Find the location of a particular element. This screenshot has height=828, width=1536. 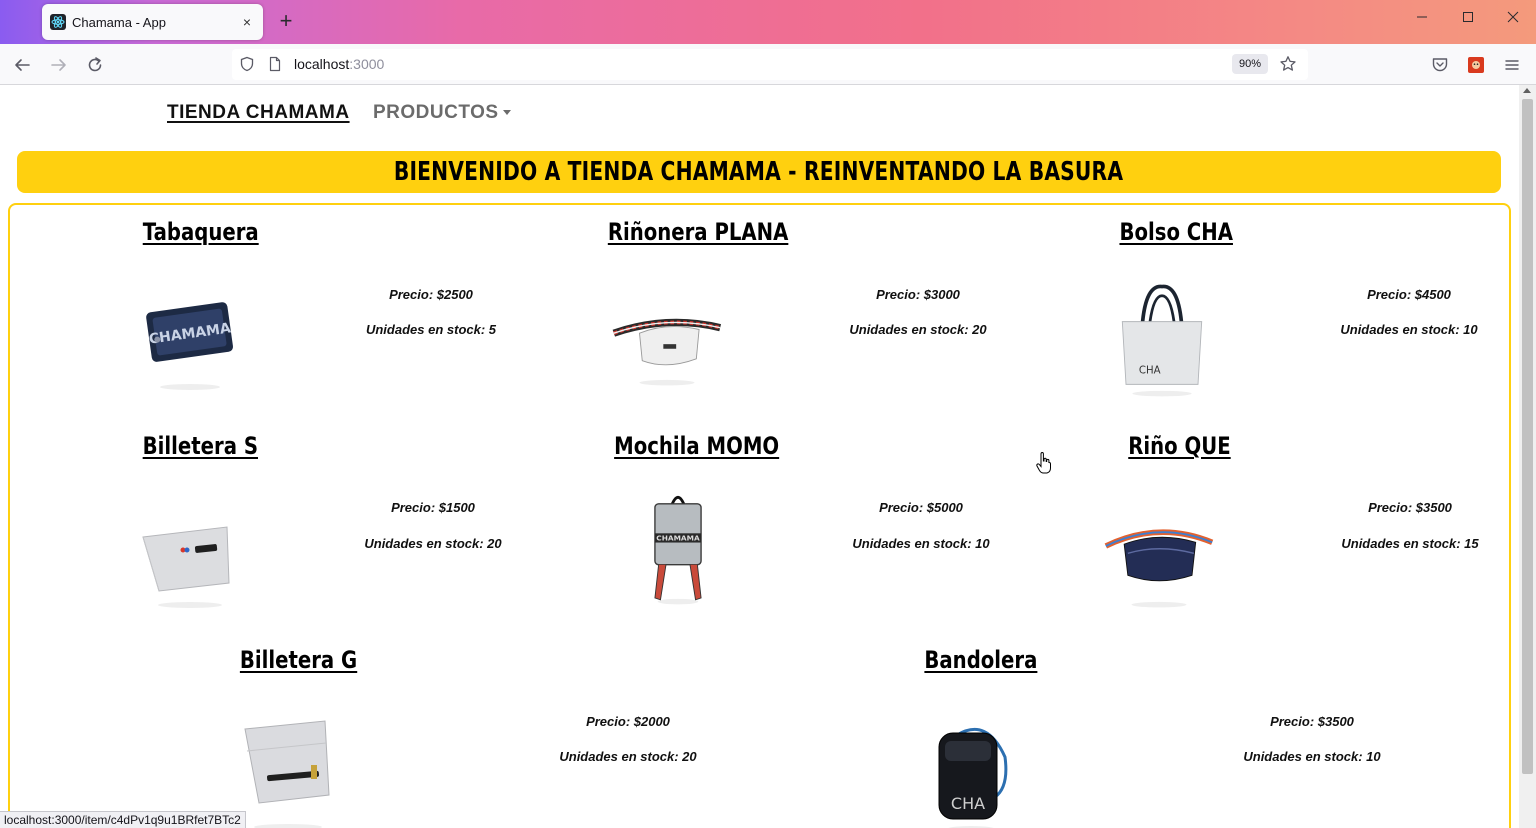

zoom-badge: 90% is located at coordinates (1250, 64).